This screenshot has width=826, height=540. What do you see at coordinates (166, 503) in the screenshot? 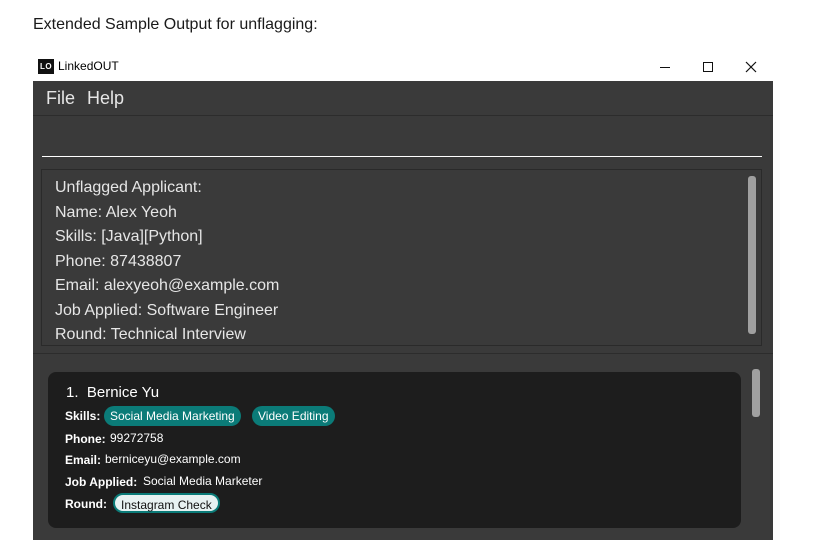
I see `round-tag: Instagram Check` at bounding box center [166, 503].